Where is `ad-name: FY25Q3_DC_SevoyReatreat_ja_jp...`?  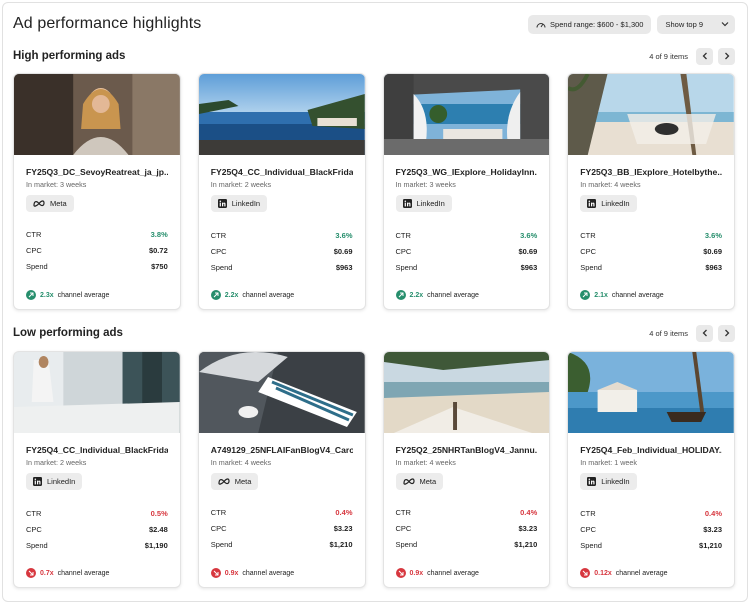 ad-name: FY25Q3_DC_SevoyReatreat_ja_jp... is located at coordinates (97, 172).